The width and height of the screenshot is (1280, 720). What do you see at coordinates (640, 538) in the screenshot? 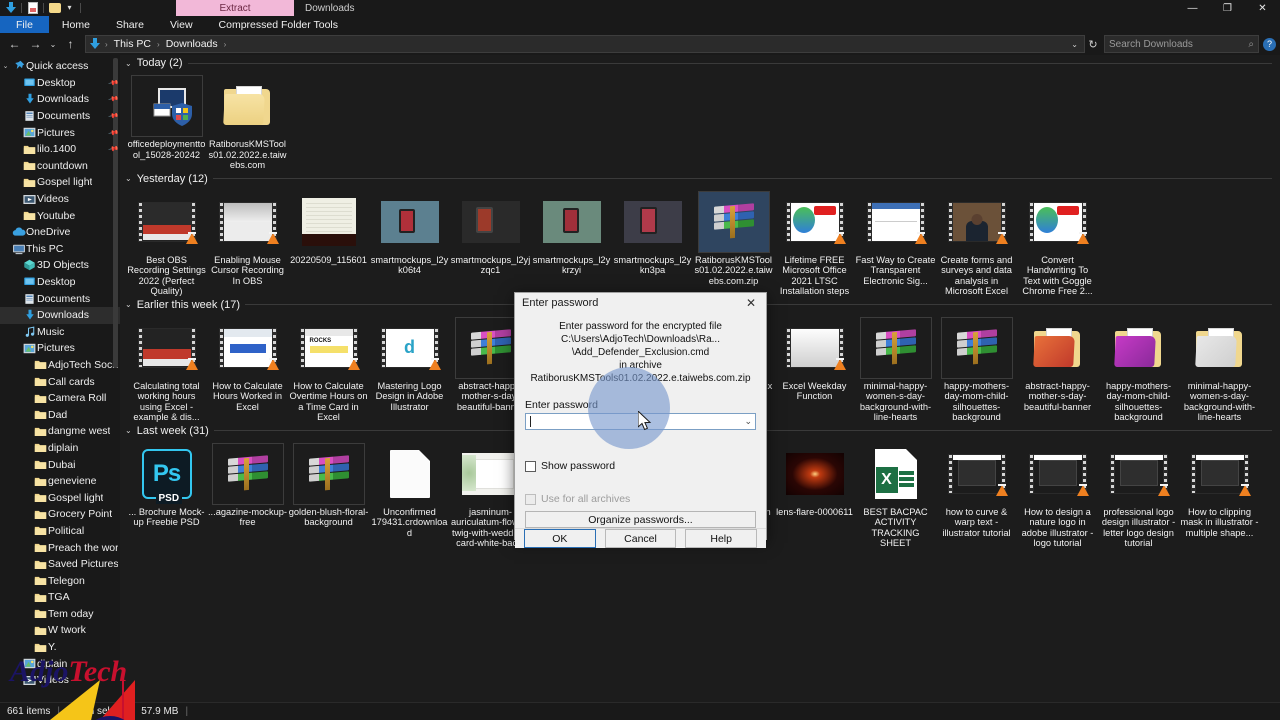
I see `cancel-button: Cancel` at bounding box center [640, 538].